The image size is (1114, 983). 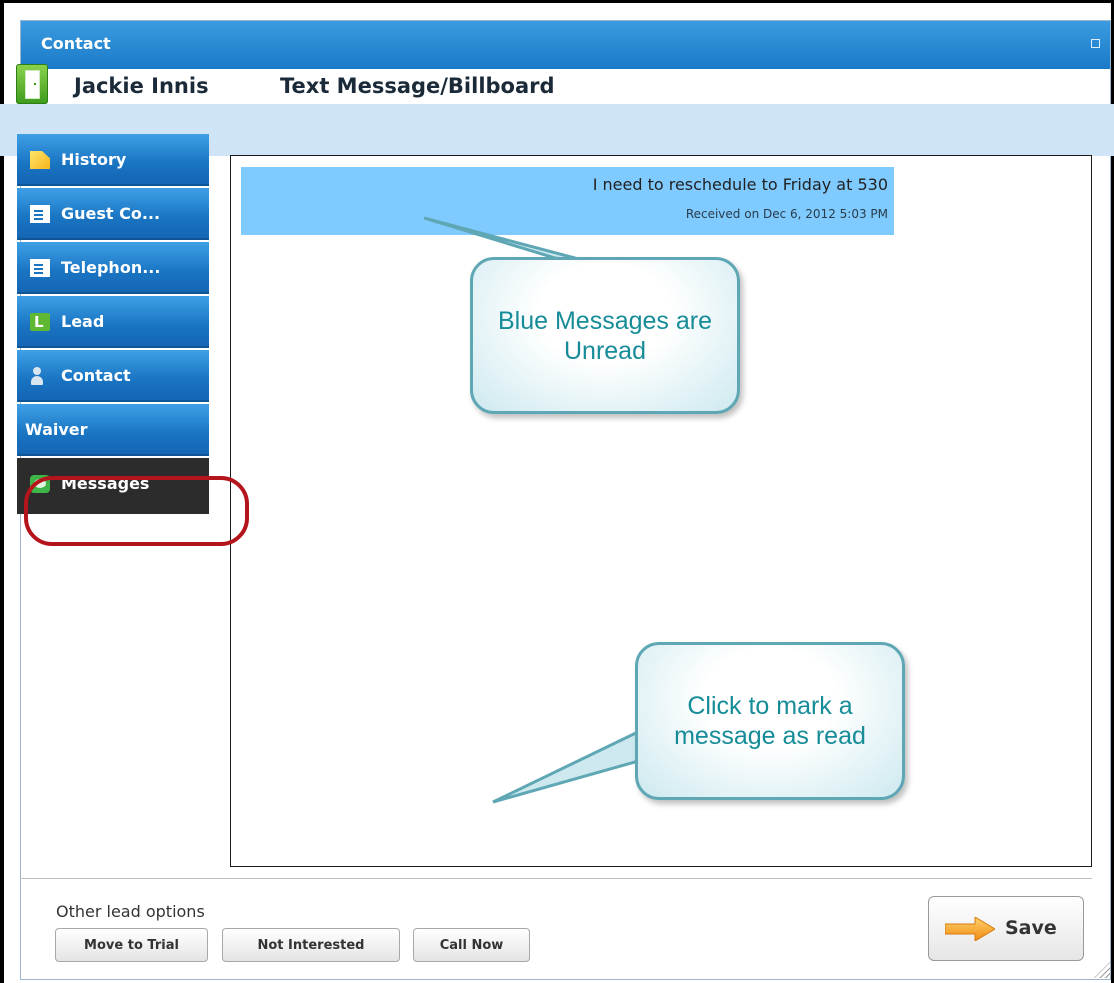 I want to click on history-icon, so click(x=40, y=160).